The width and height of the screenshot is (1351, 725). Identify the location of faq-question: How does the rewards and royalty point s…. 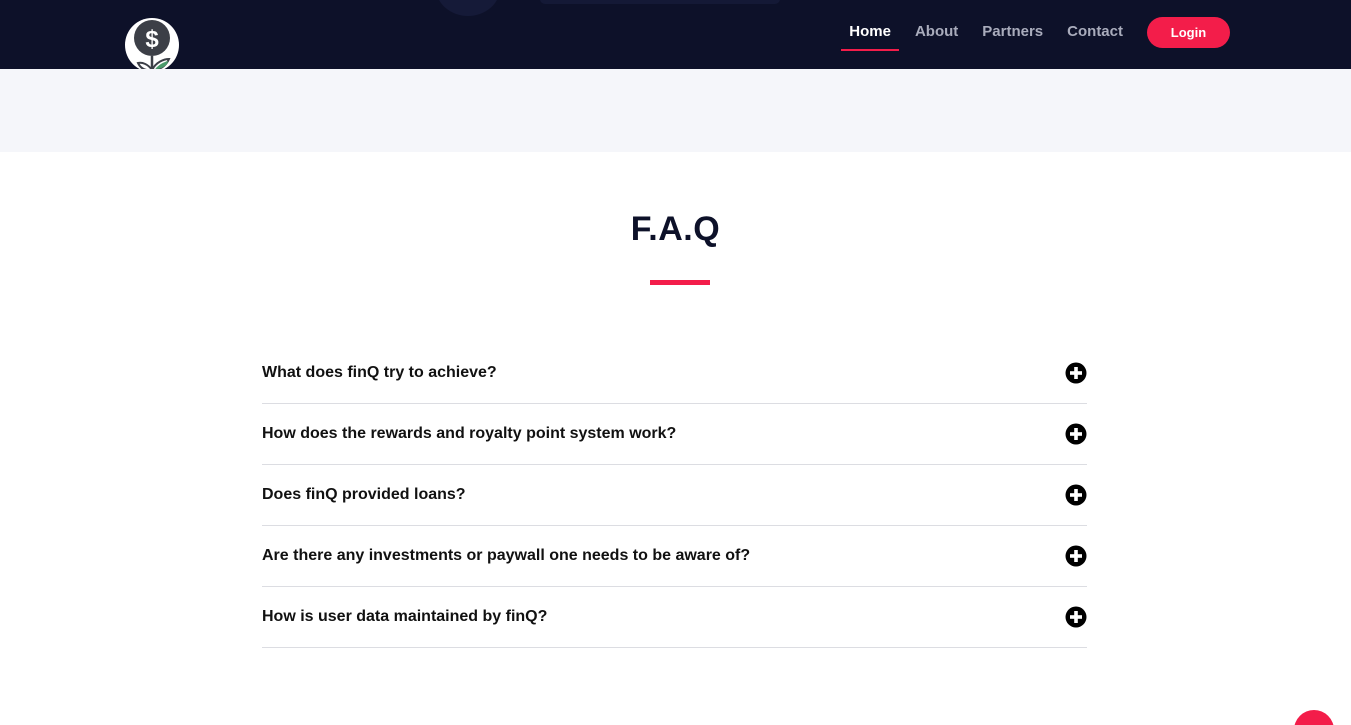
(469, 433).